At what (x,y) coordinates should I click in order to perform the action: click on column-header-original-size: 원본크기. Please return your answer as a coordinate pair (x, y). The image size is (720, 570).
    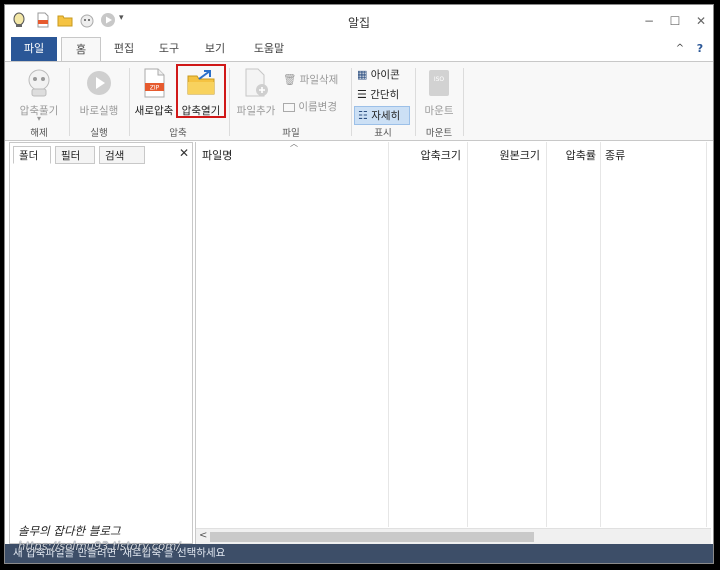
    Looking at the image, I should click on (519, 155).